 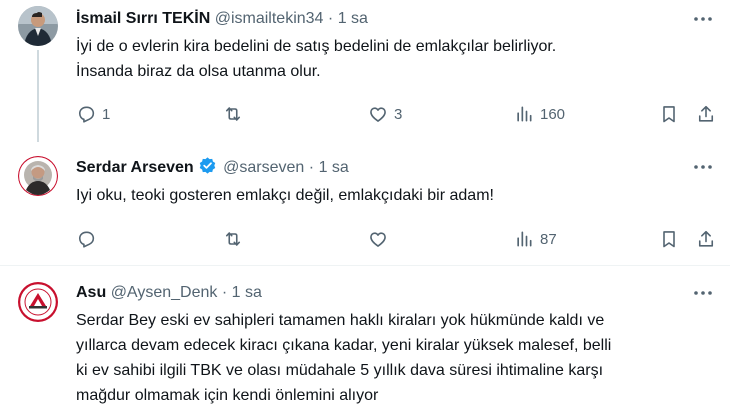 I want to click on like-button, so click(x=381, y=239).